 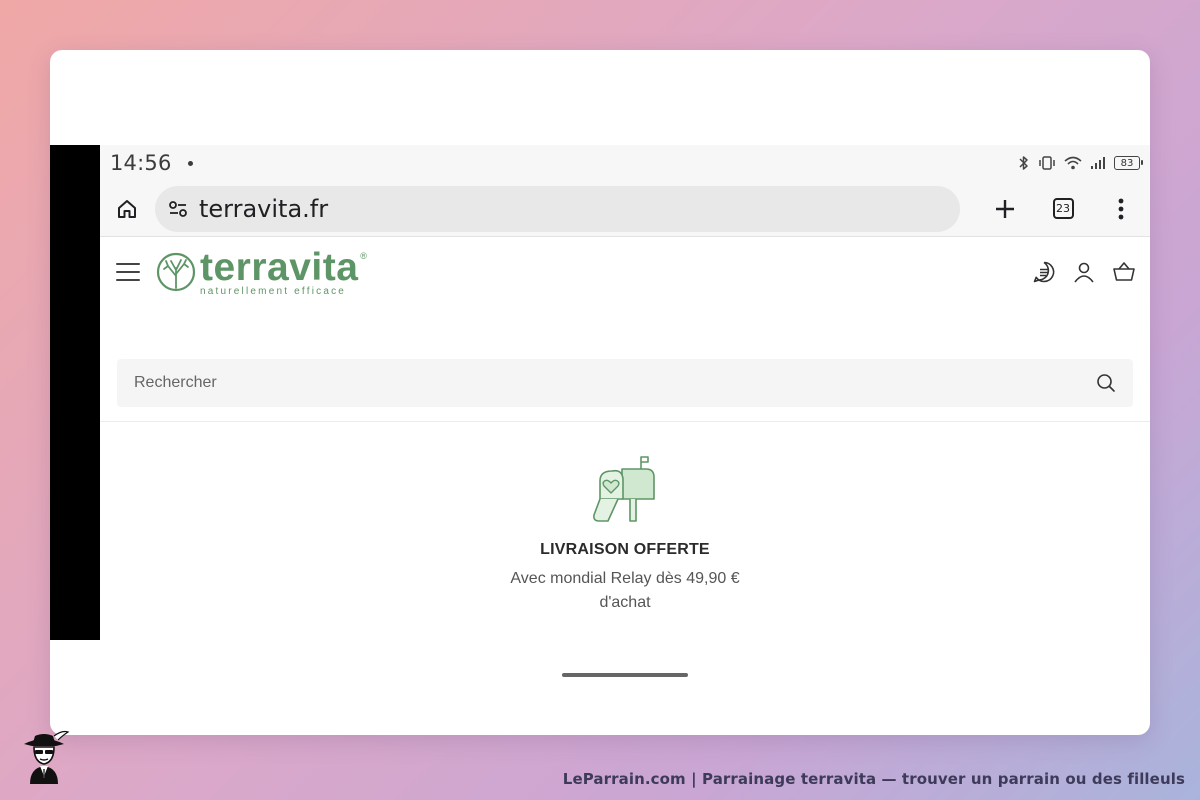 What do you see at coordinates (625, 675) in the screenshot?
I see `gesture-home-indicator` at bounding box center [625, 675].